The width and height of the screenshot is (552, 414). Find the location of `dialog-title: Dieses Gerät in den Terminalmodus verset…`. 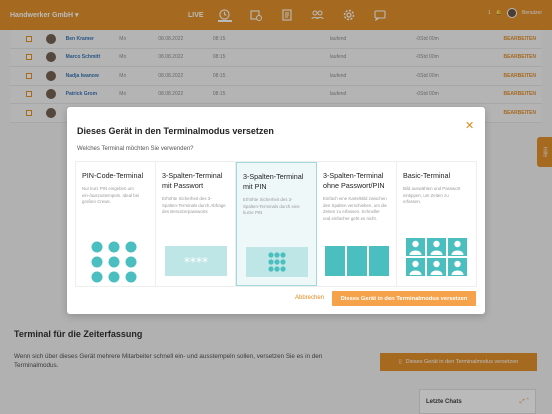

dialog-title: Dieses Gerät in den Terminalmodus verset… is located at coordinates (175, 131).